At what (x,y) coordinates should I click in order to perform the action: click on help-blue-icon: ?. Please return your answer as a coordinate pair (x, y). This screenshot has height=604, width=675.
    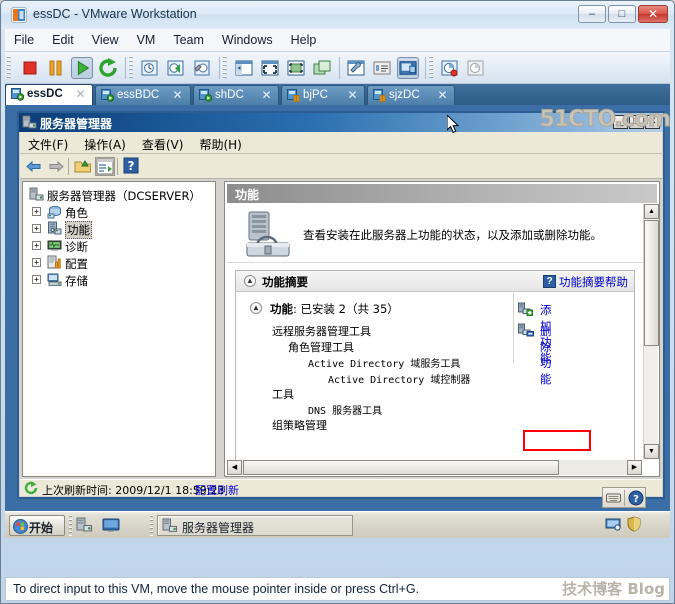
    Looking at the image, I should click on (636, 499).